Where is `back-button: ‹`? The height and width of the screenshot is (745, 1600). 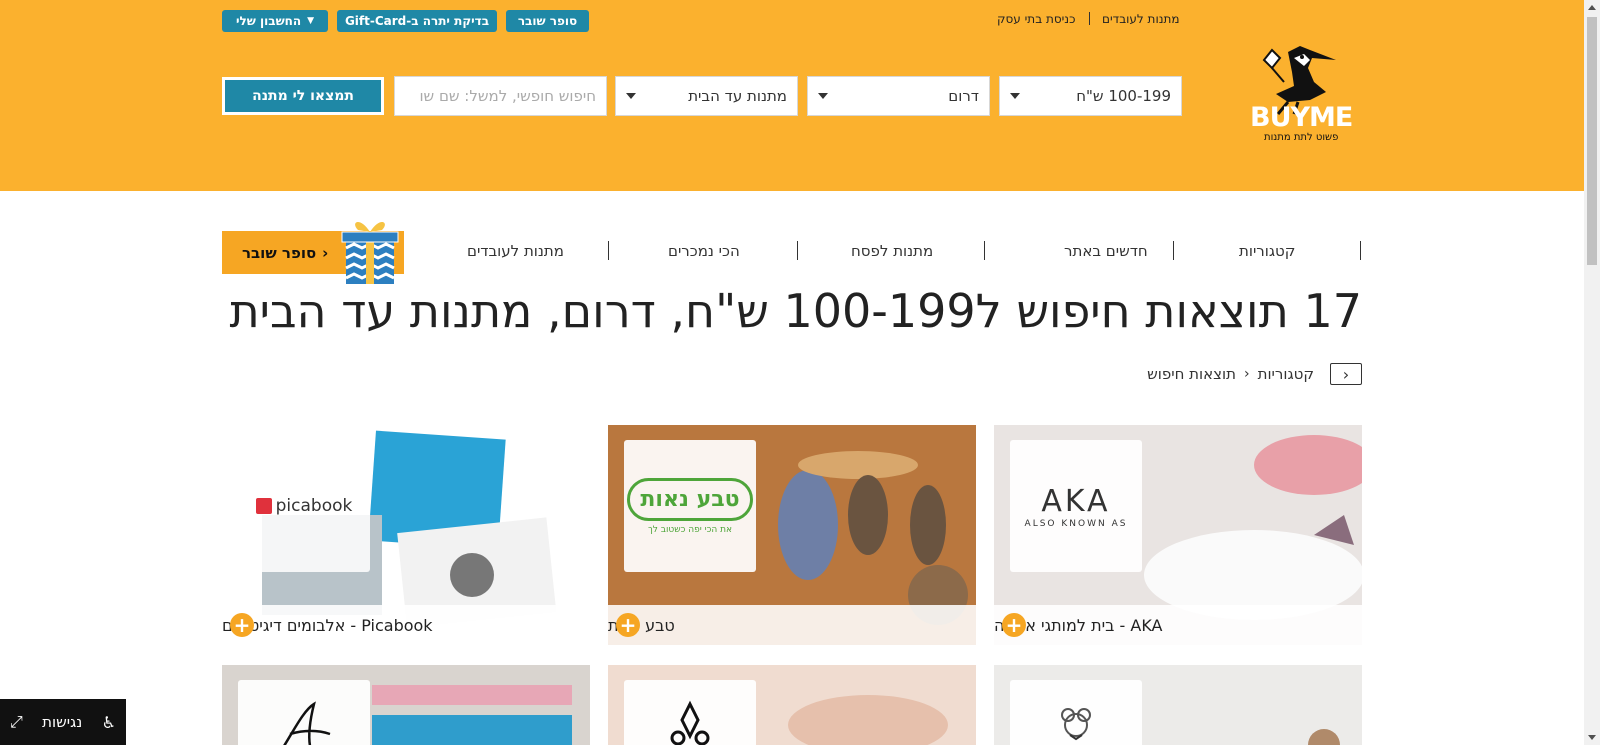
back-button: ‹ is located at coordinates (1346, 374).